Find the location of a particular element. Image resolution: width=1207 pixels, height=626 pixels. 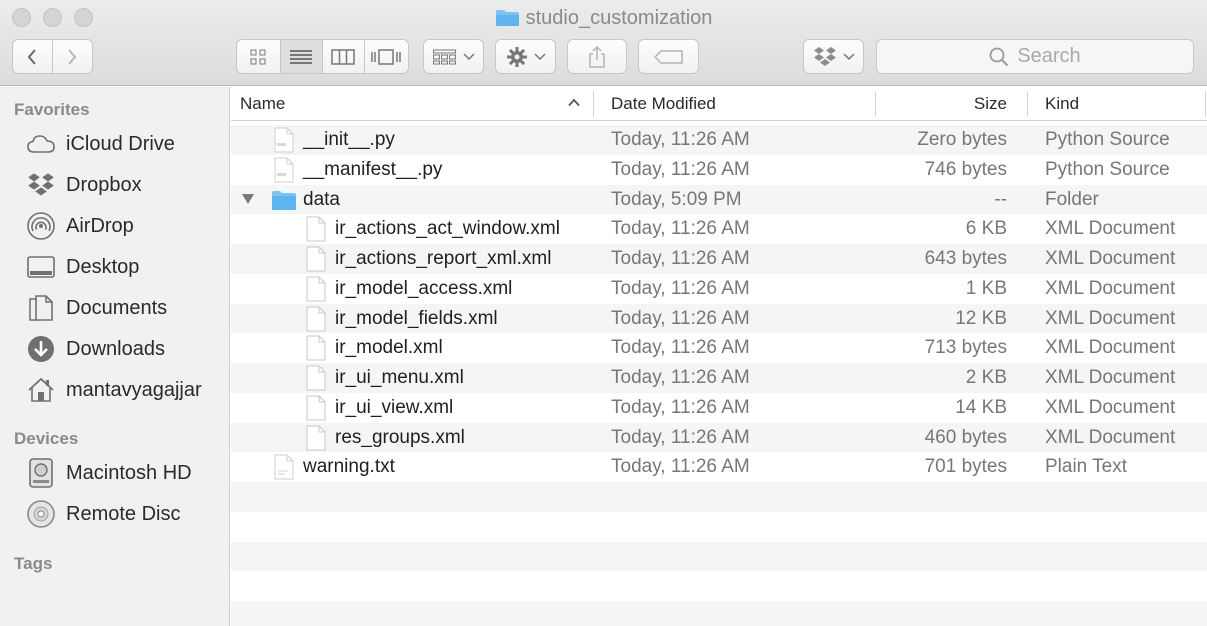

disclosure-triangle-icon is located at coordinates (248, 199).